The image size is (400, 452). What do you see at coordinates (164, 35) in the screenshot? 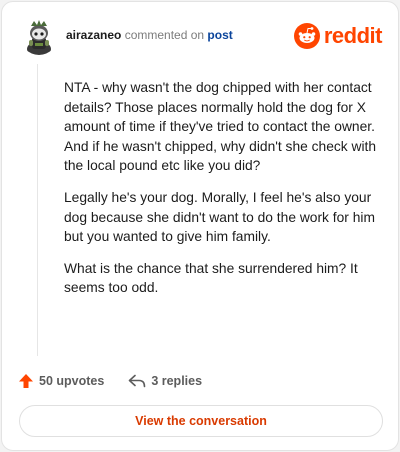
I see `comment-verb: commented on` at bounding box center [164, 35].